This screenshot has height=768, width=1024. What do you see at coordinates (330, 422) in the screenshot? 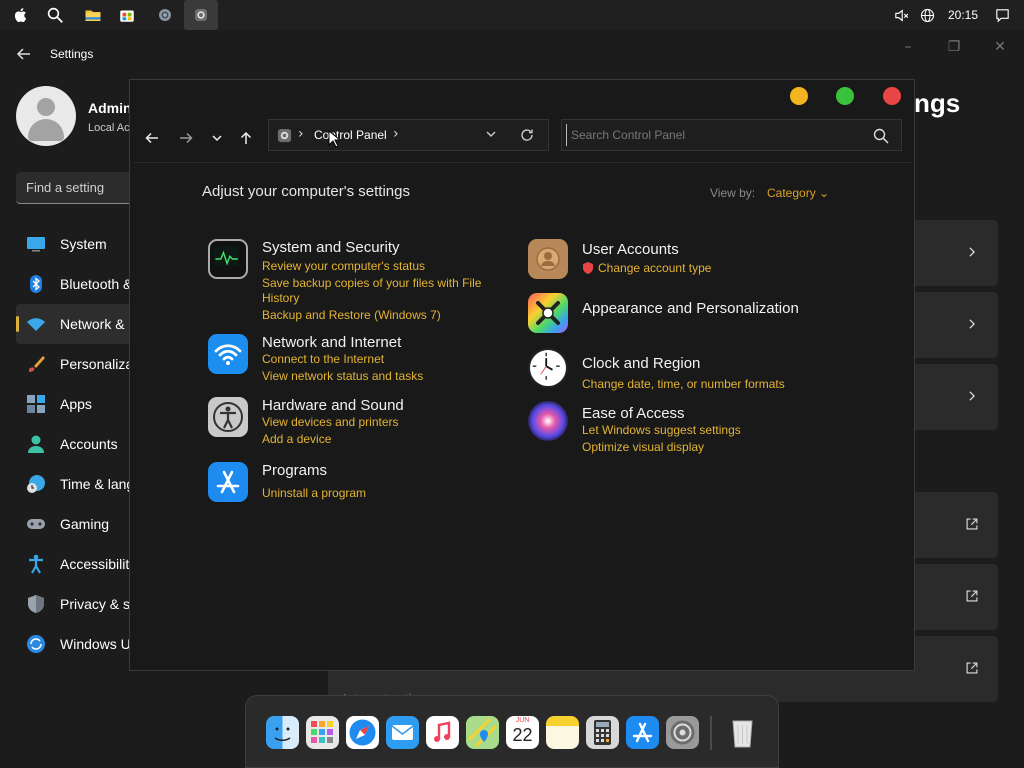
I see `category-link: View devices and printers` at bounding box center [330, 422].